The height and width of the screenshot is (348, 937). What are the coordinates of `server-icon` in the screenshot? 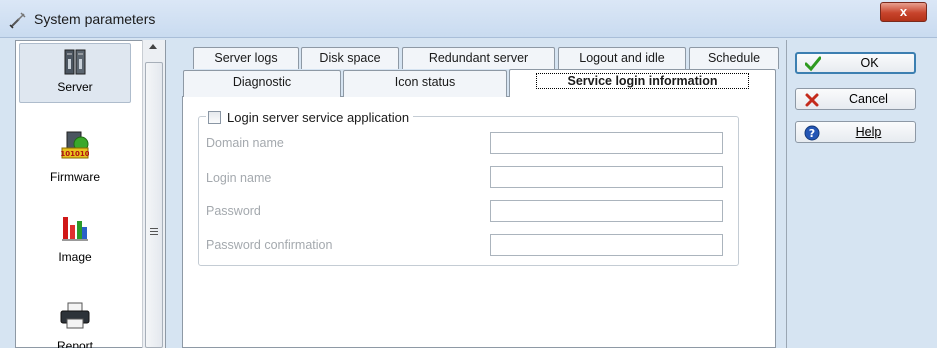 It's located at (75, 62).